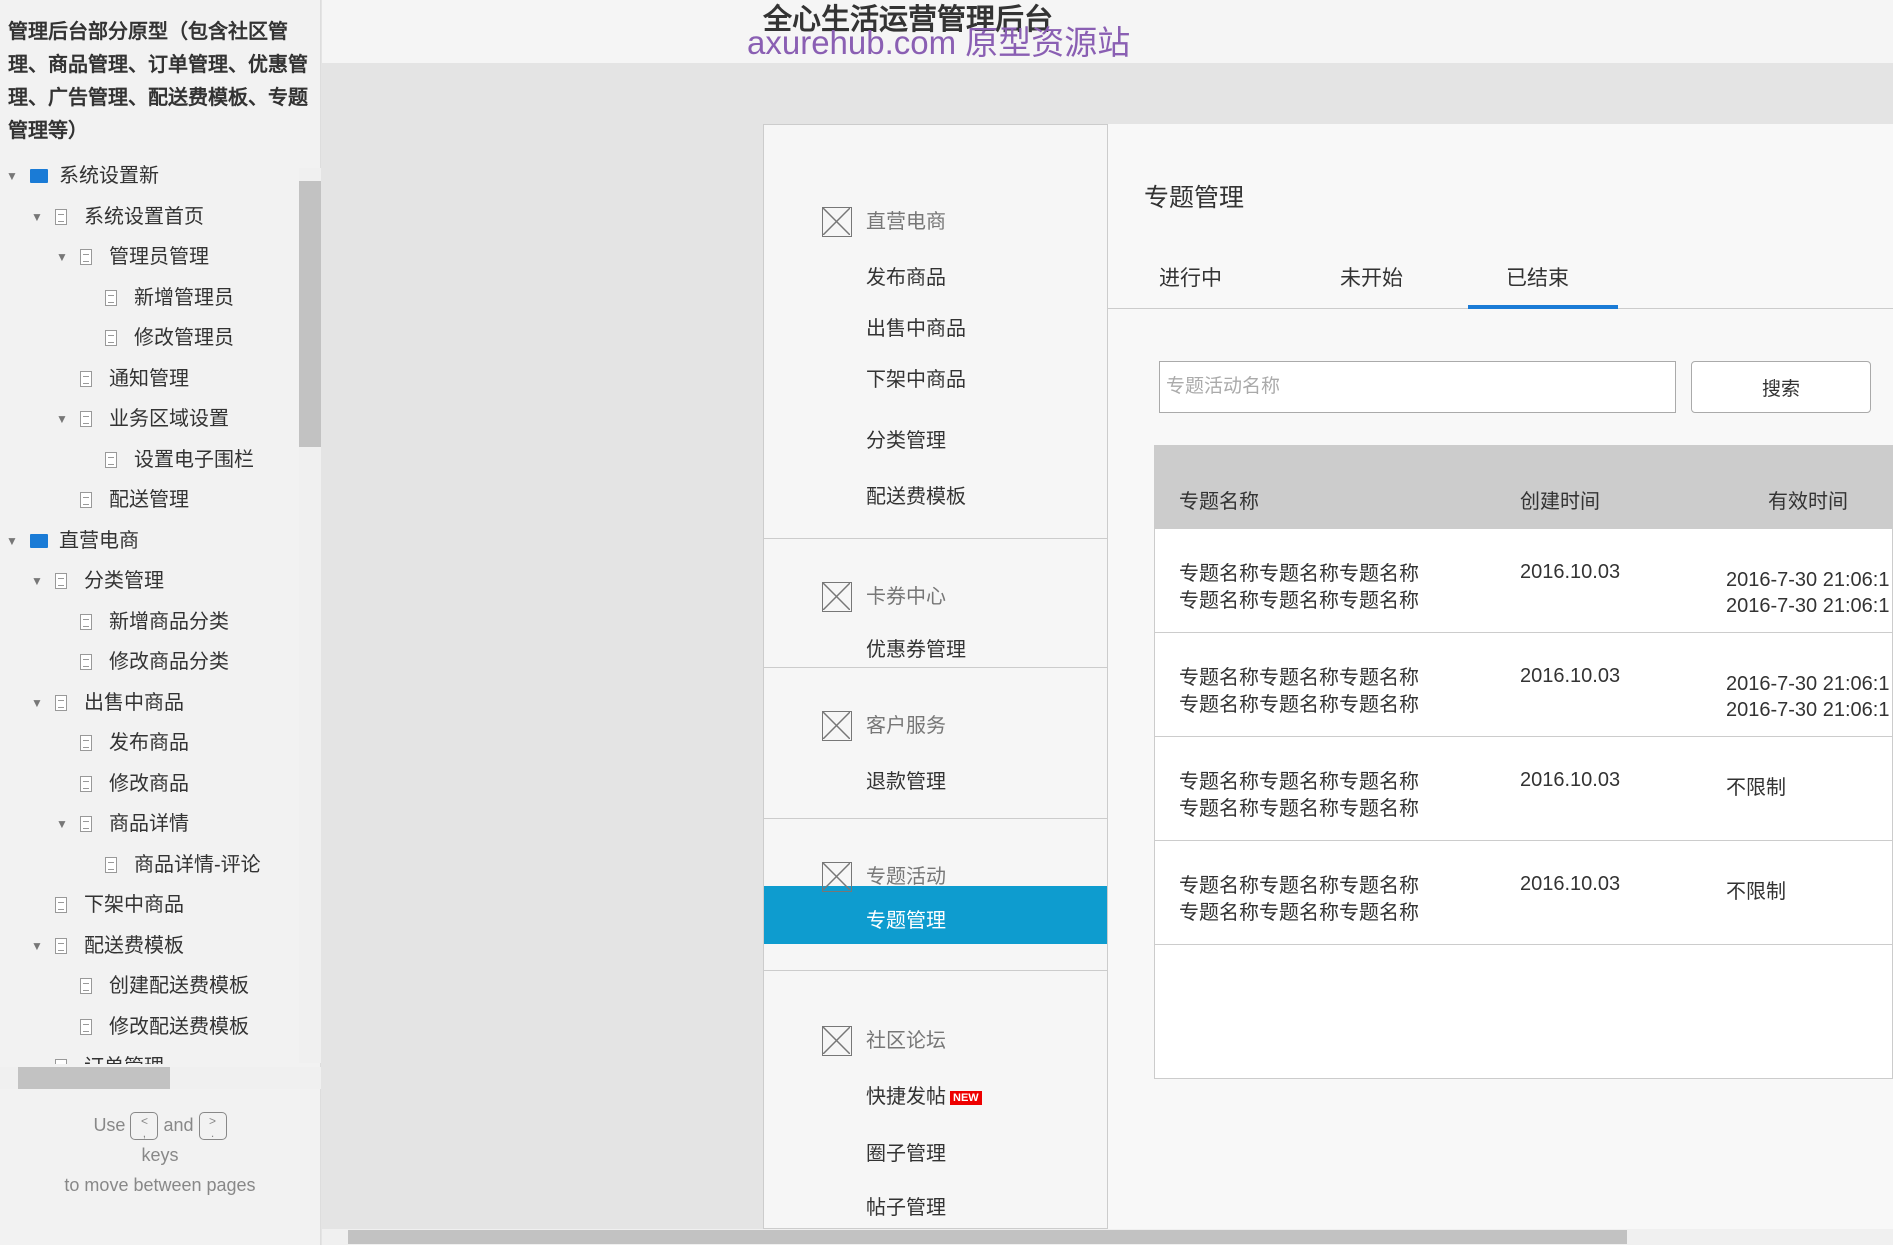 The image size is (1893, 1245). I want to click on menu-item: 退款管理, so click(906, 779).